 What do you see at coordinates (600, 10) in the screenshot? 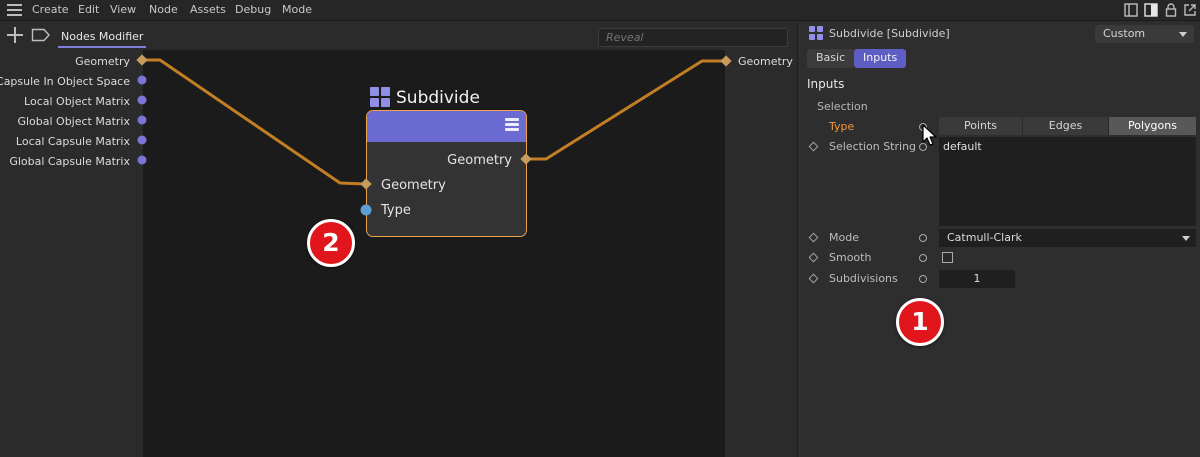
I see `menu-bar: Create Edit View Node Assets Debug Mode` at bounding box center [600, 10].